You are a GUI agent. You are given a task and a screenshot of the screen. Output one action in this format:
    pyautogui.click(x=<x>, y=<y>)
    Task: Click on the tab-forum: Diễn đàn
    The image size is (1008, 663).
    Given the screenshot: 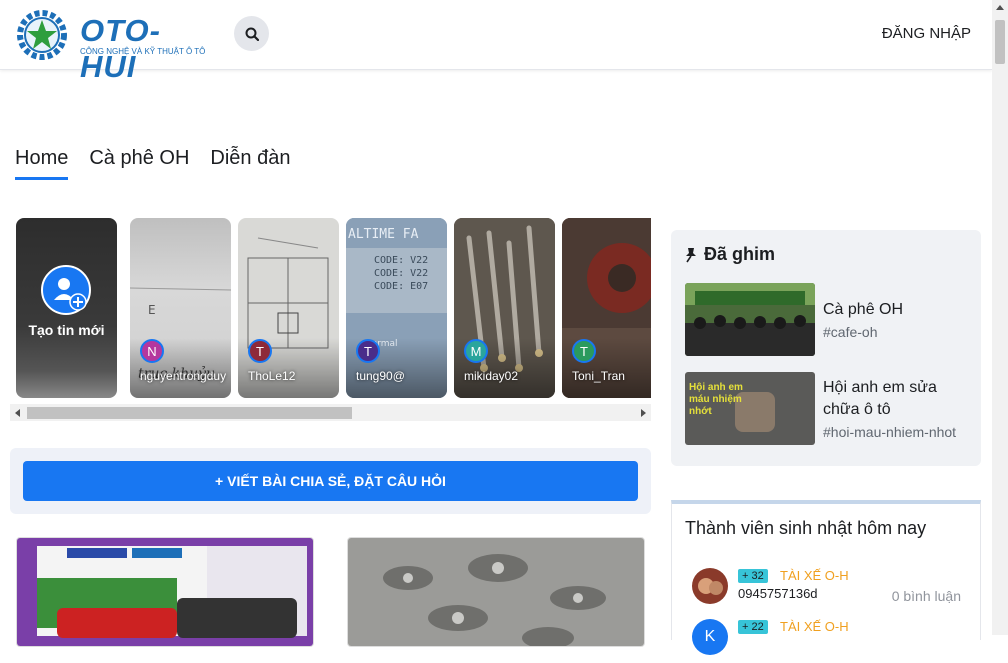 What is the action you would take?
    pyautogui.click(x=250, y=163)
    